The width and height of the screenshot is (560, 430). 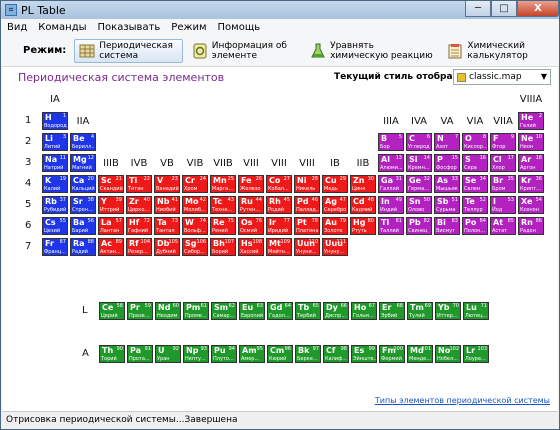 What do you see at coordinates (478, 9) in the screenshot?
I see `minimize-button: ─` at bounding box center [478, 9].